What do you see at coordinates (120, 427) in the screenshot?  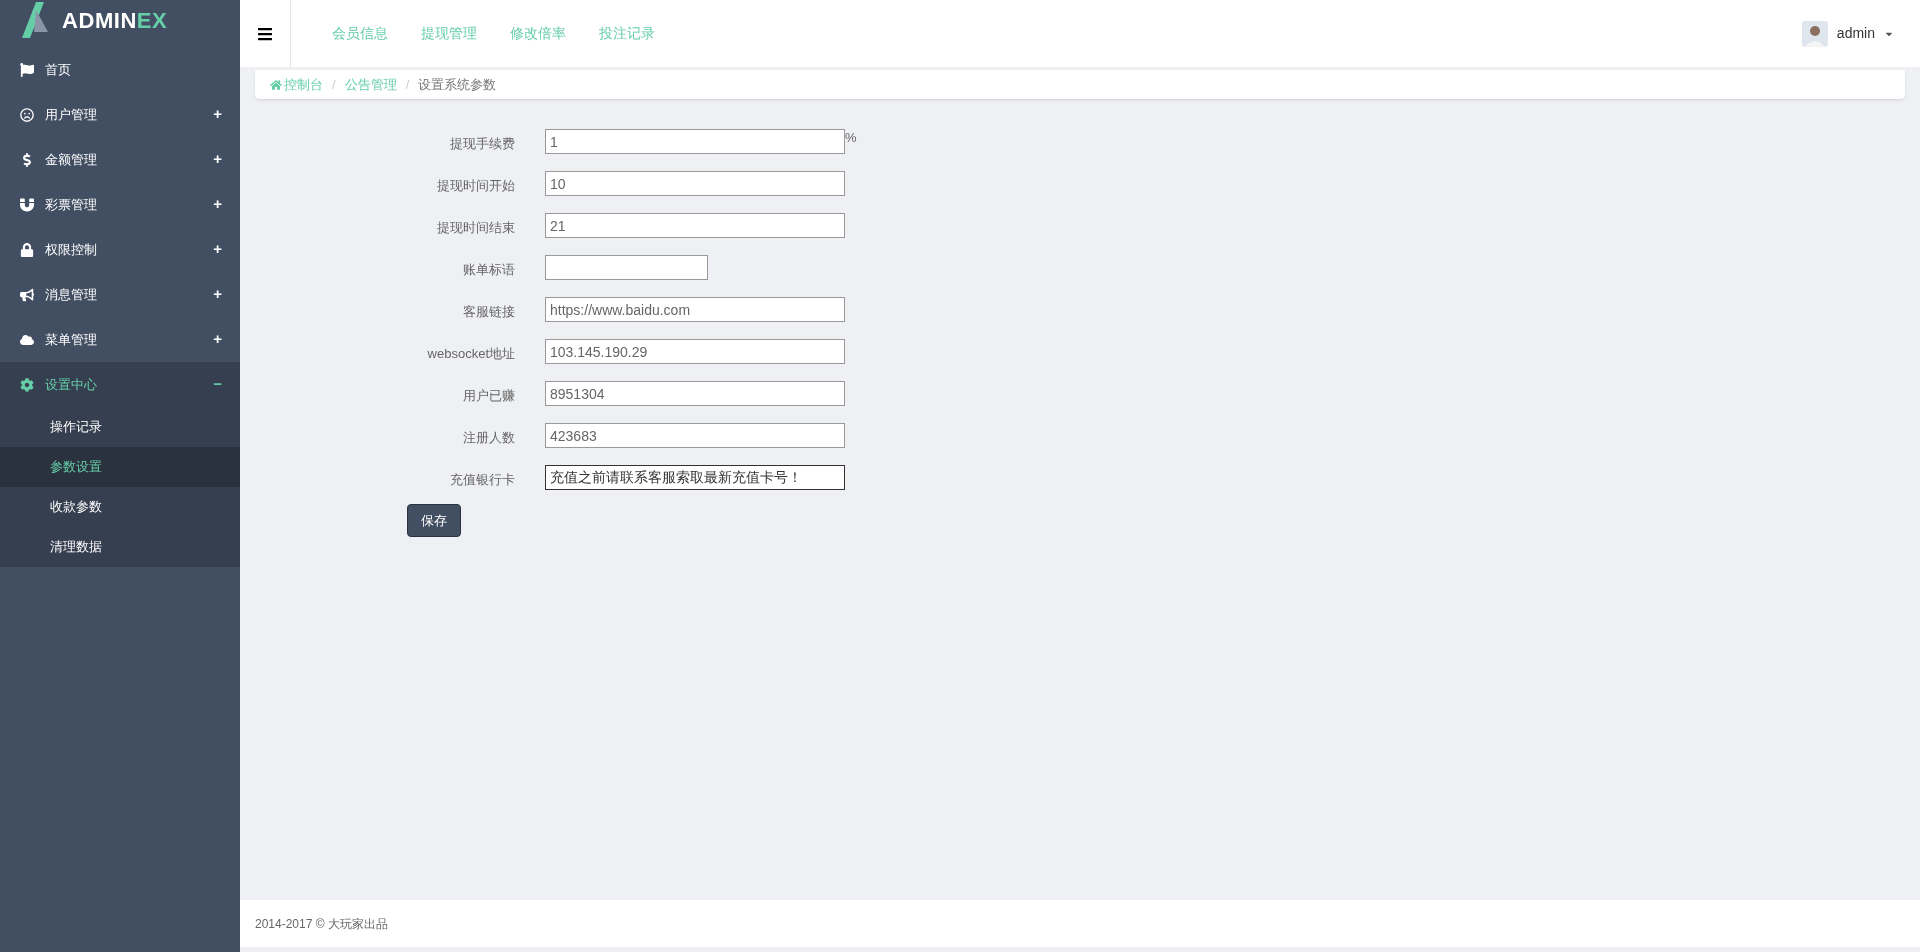 I see `submenu-item: 操作记录` at bounding box center [120, 427].